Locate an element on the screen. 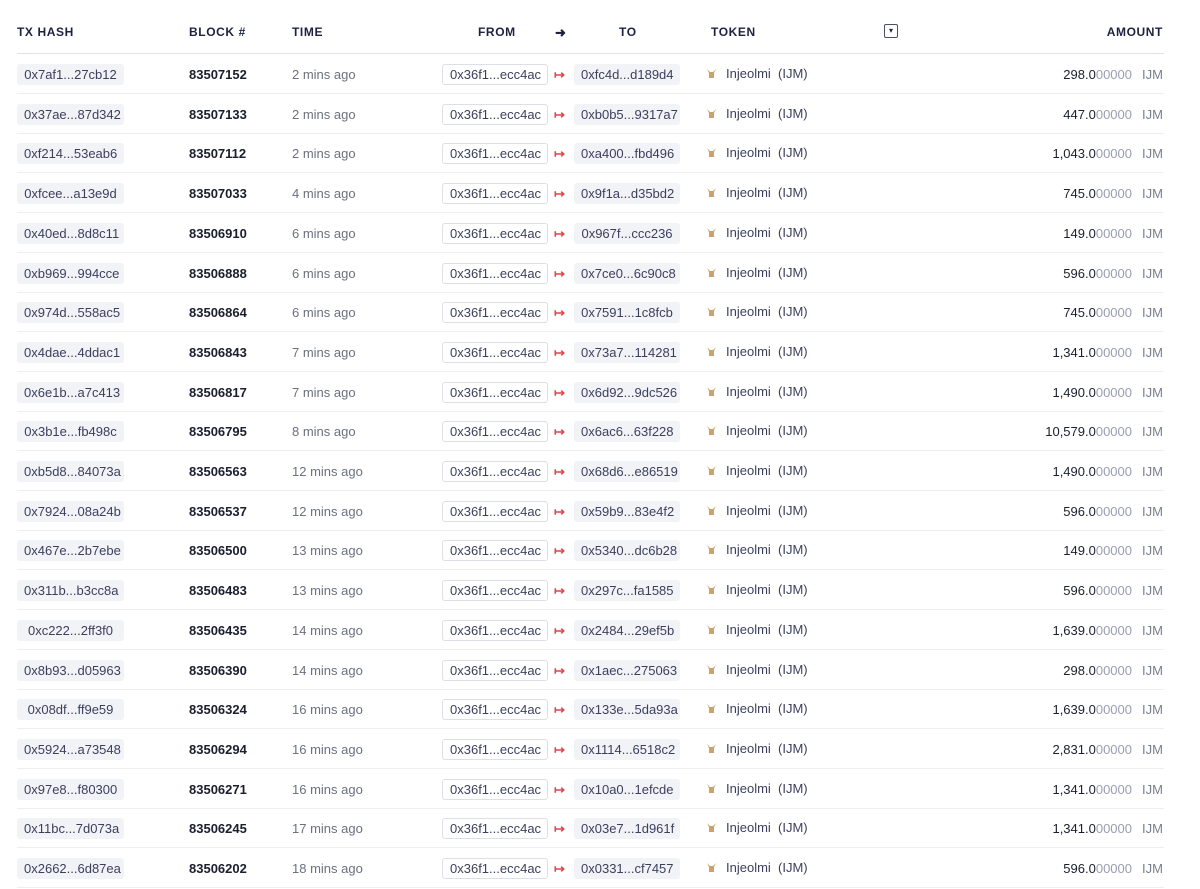 The image size is (1200, 889). tx-hash-link: 0x08df...ff9e59 is located at coordinates (70, 710).